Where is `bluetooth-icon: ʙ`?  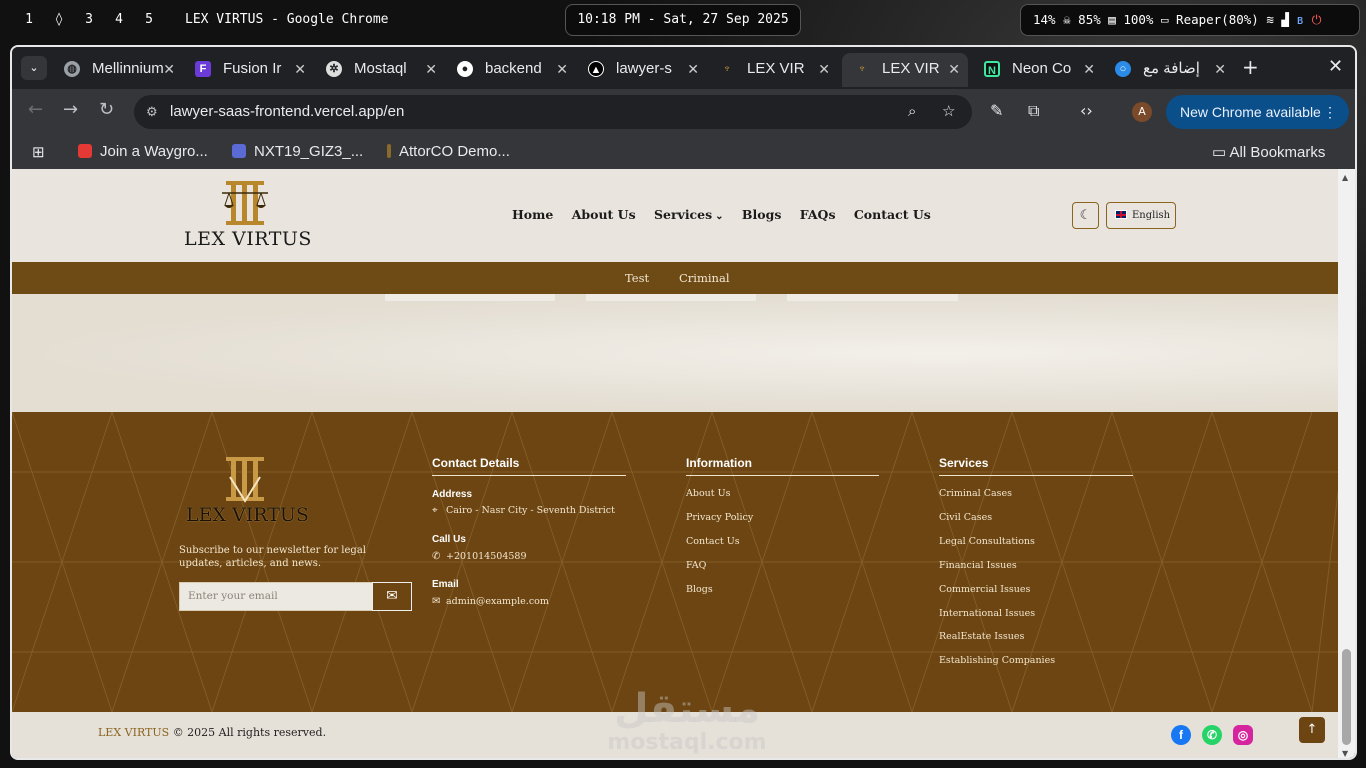
bluetooth-icon: ʙ is located at coordinates (1301, 19).